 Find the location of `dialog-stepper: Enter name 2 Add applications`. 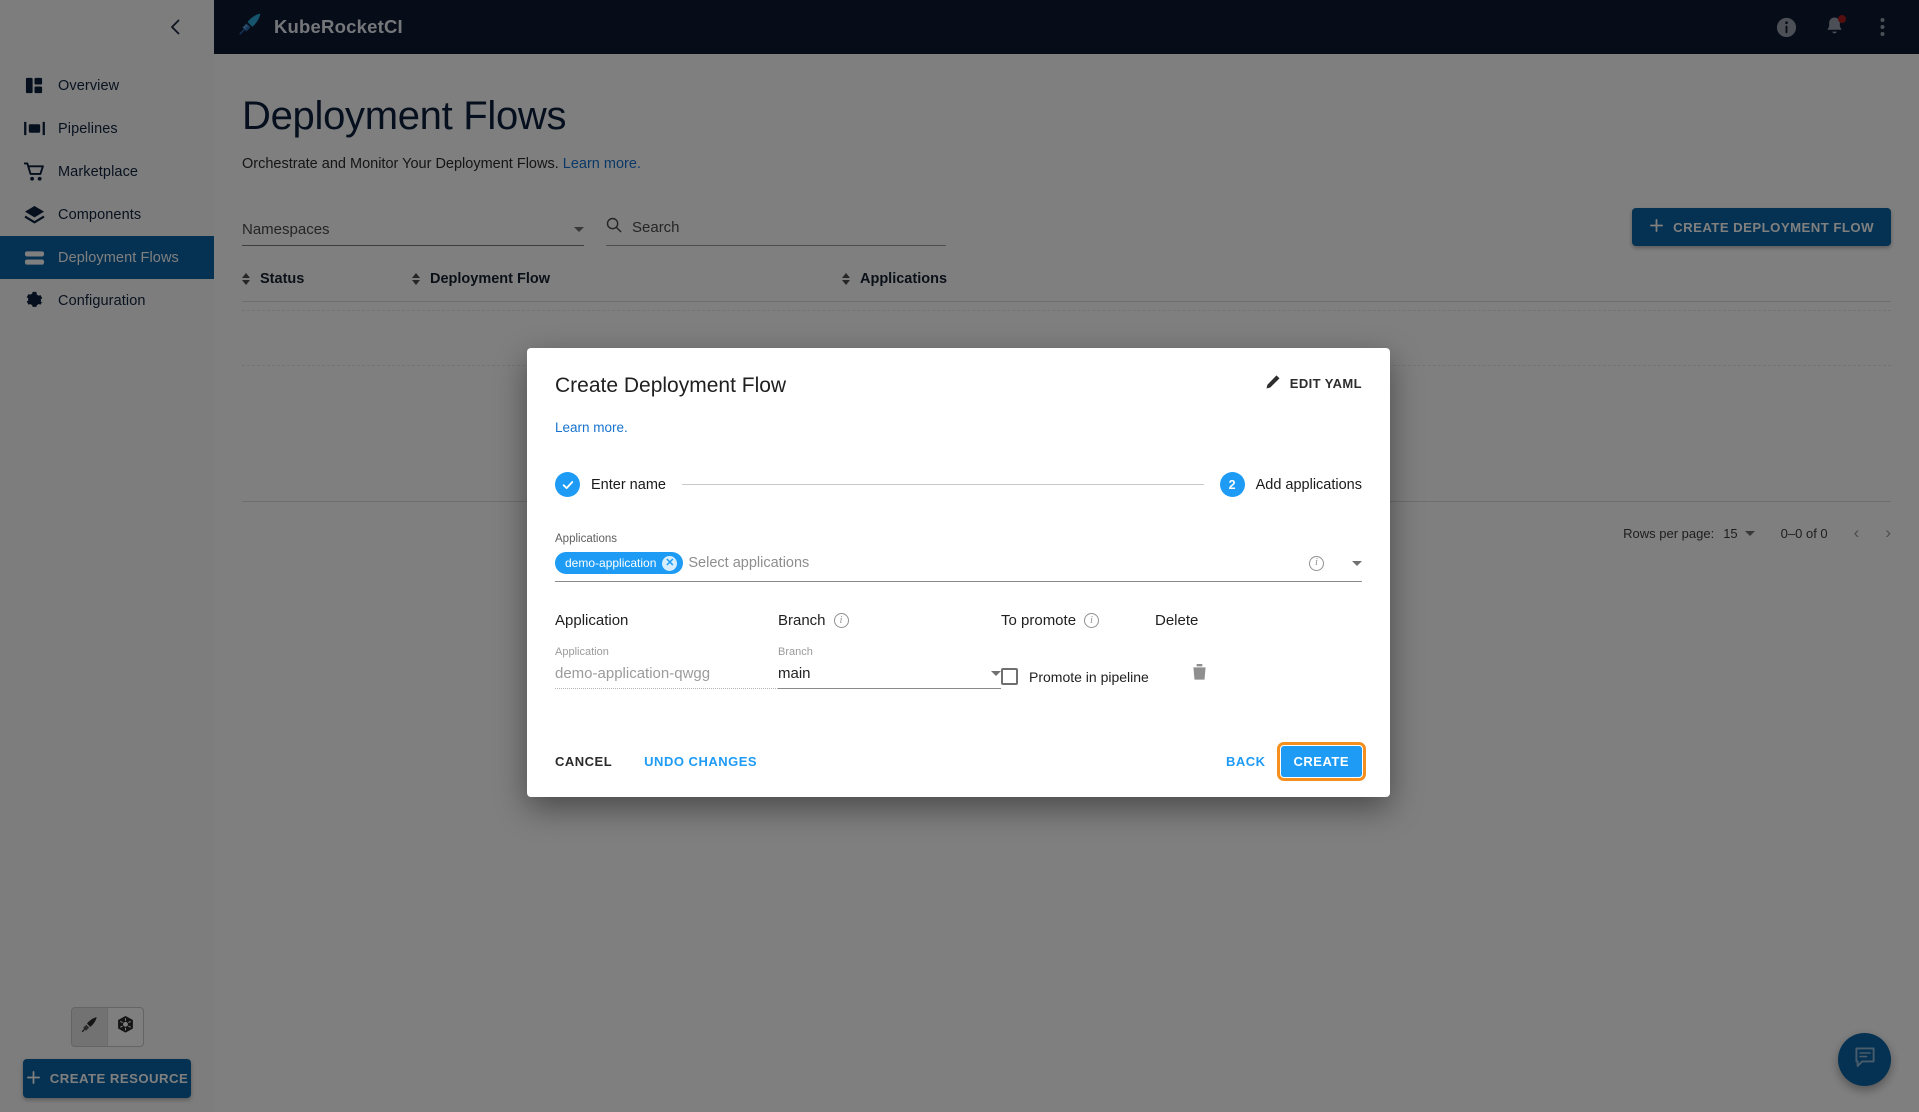

dialog-stepper: Enter name 2 Add applications is located at coordinates (958, 484).